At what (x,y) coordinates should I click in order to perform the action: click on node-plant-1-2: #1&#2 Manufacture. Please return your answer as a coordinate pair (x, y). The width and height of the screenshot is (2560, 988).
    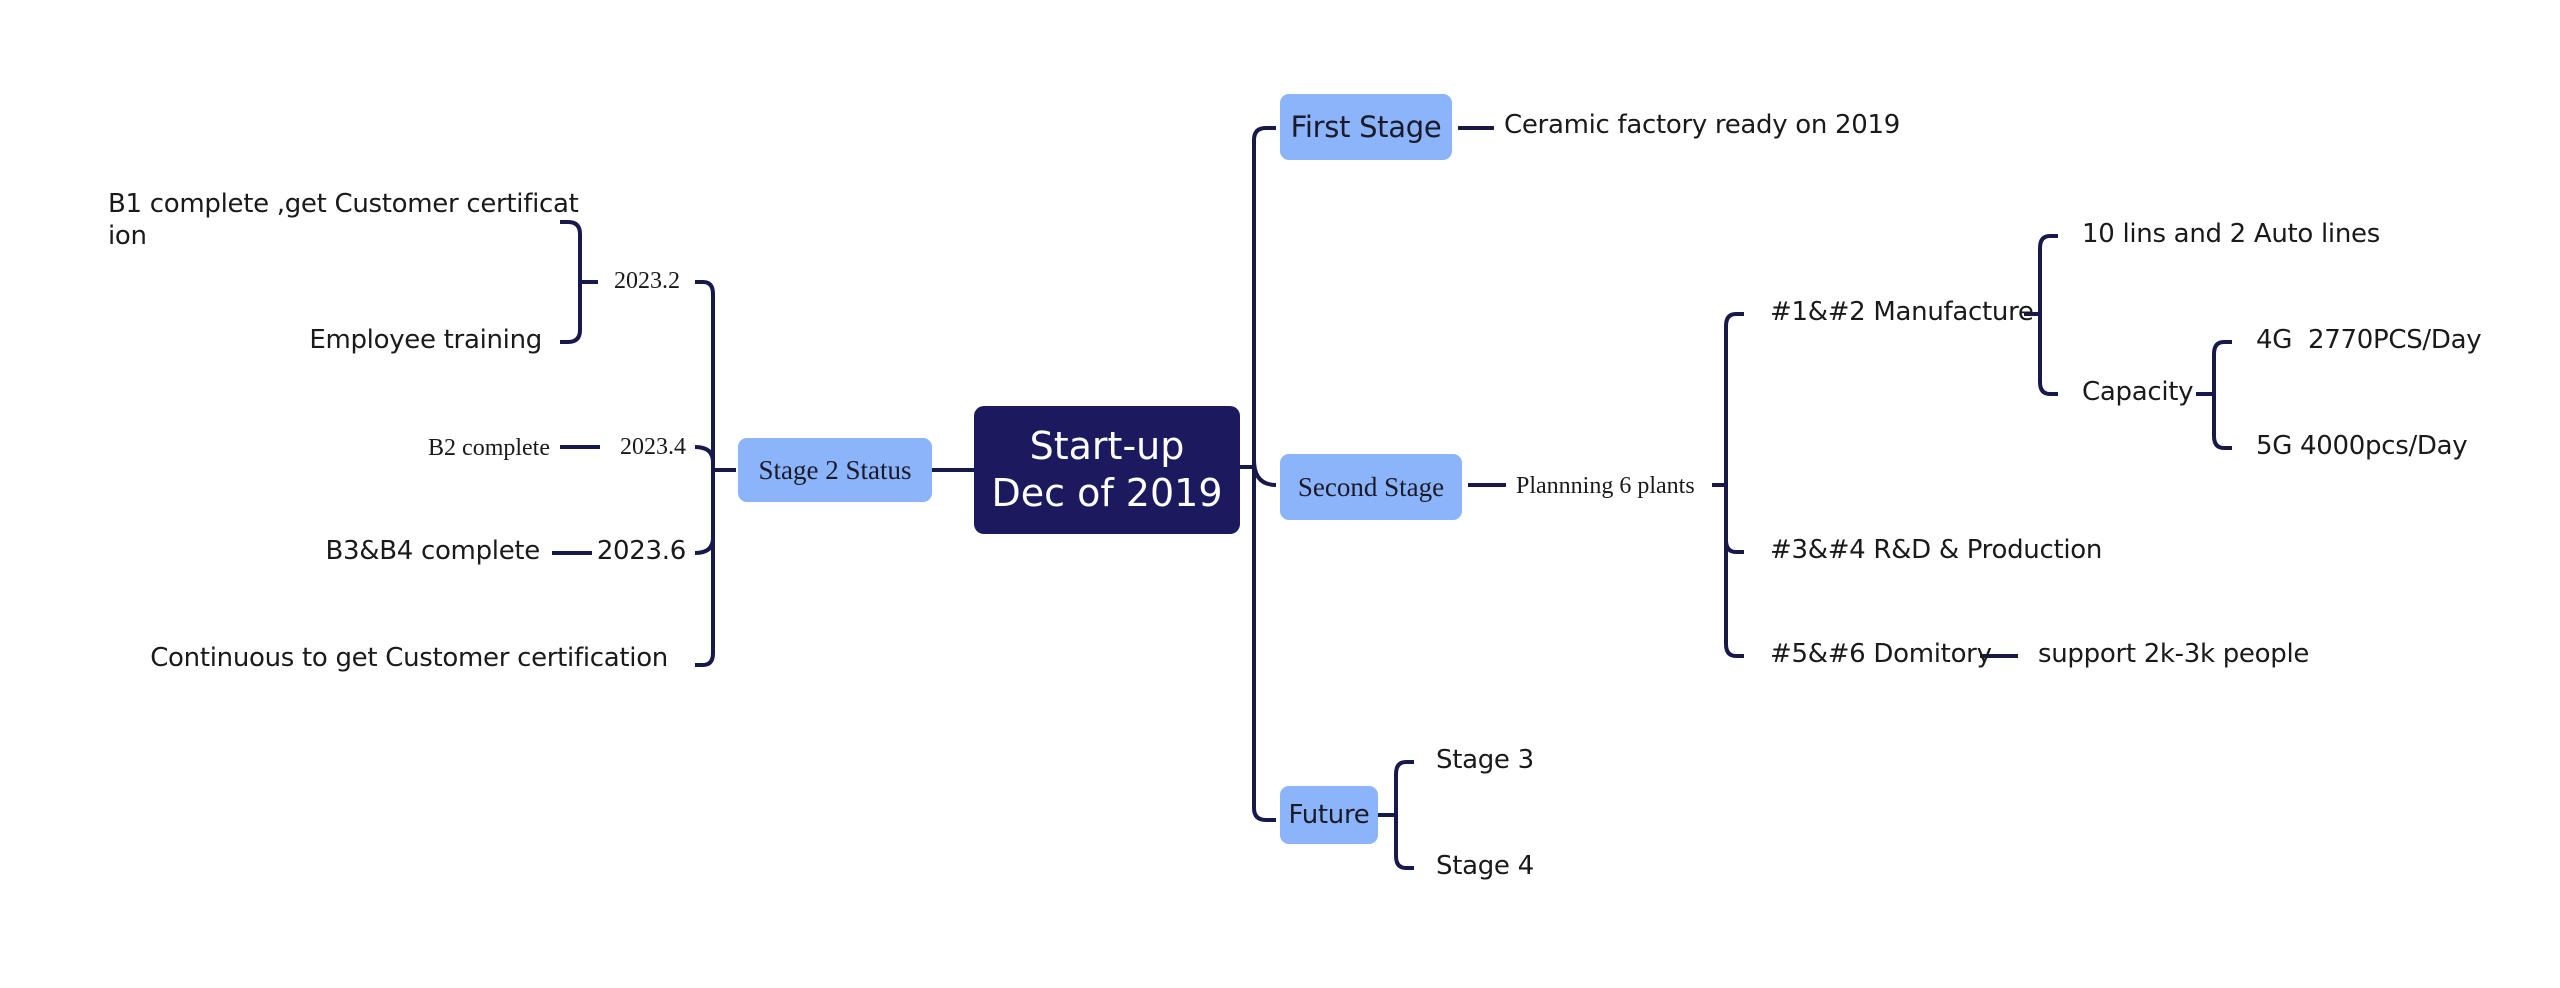
    Looking at the image, I should click on (1902, 312).